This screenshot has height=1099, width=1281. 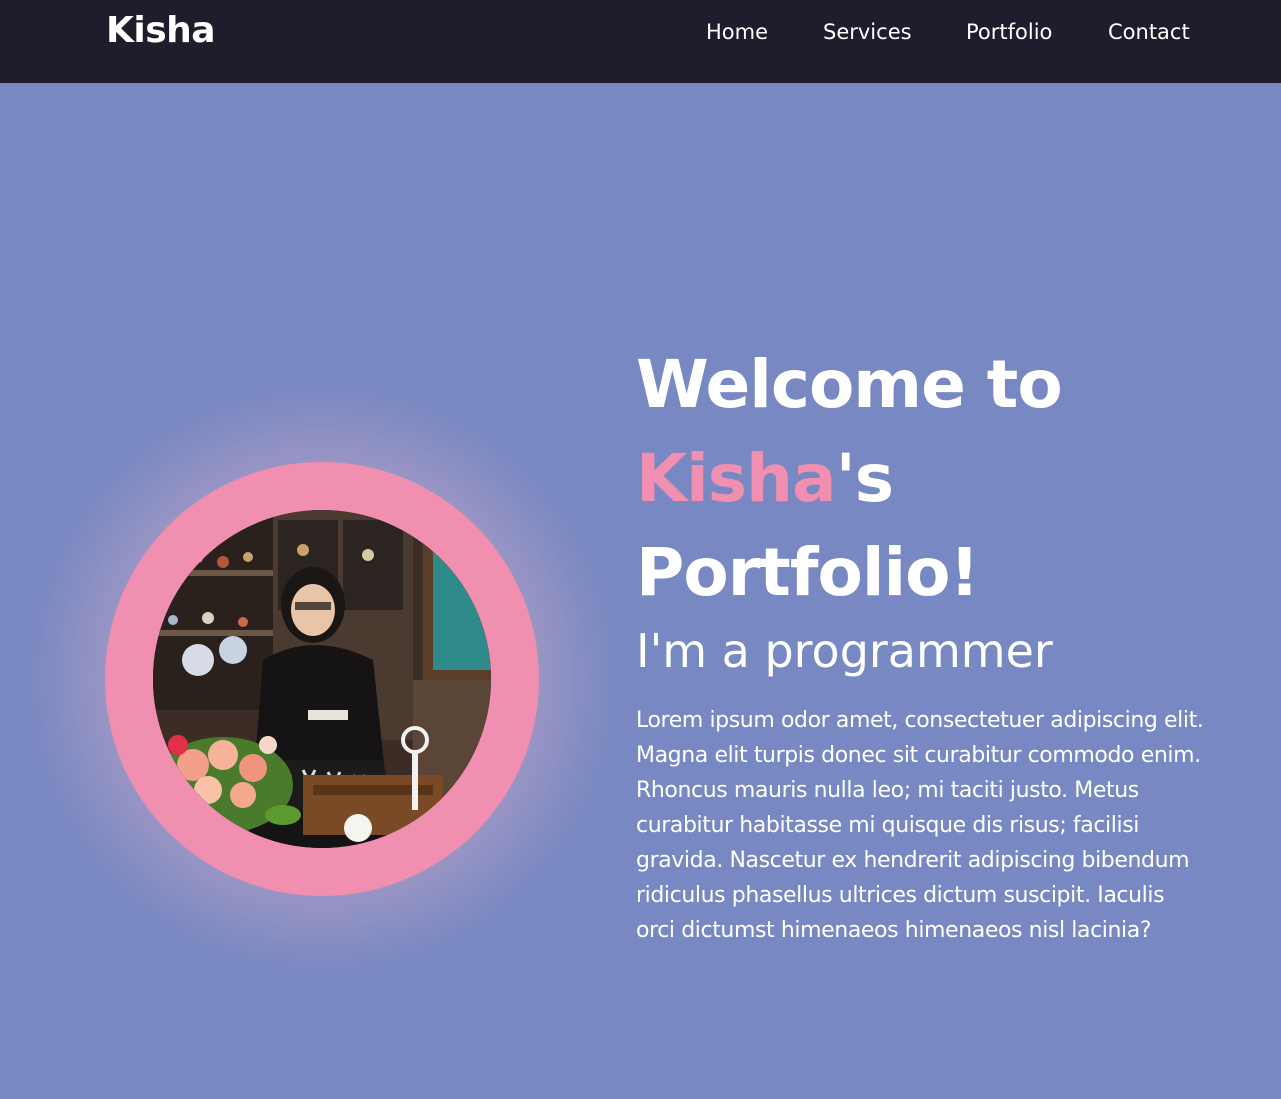 What do you see at coordinates (736, 478) in the screenshot?
I see `hero-title-name: Kisha` at bounding box center [736, 478].